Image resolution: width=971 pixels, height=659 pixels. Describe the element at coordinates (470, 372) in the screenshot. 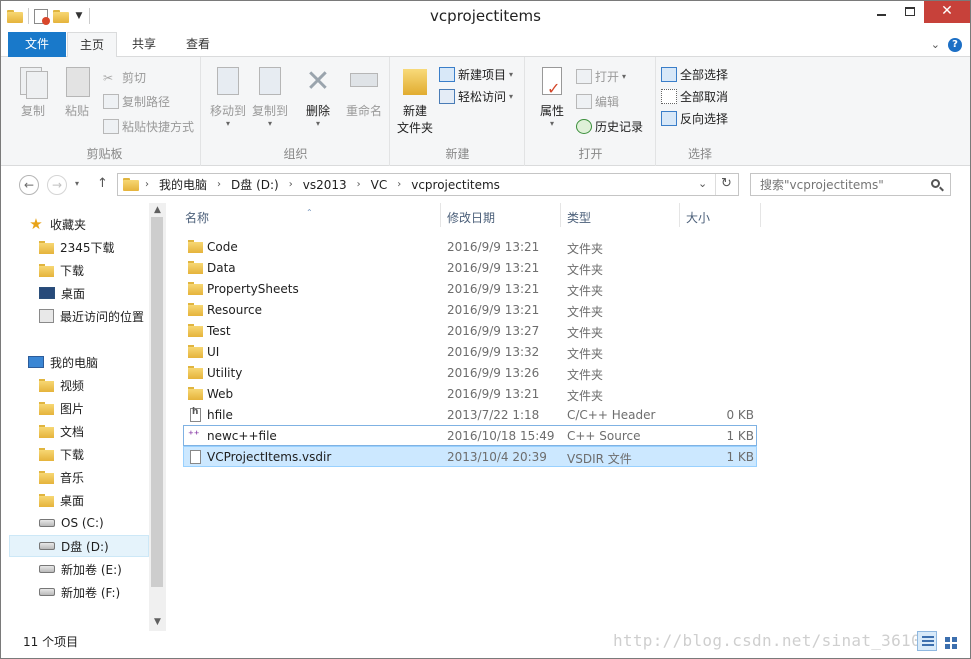

I see `file-row: Utility 2016/9/9 13:26 文件夹` at that location.